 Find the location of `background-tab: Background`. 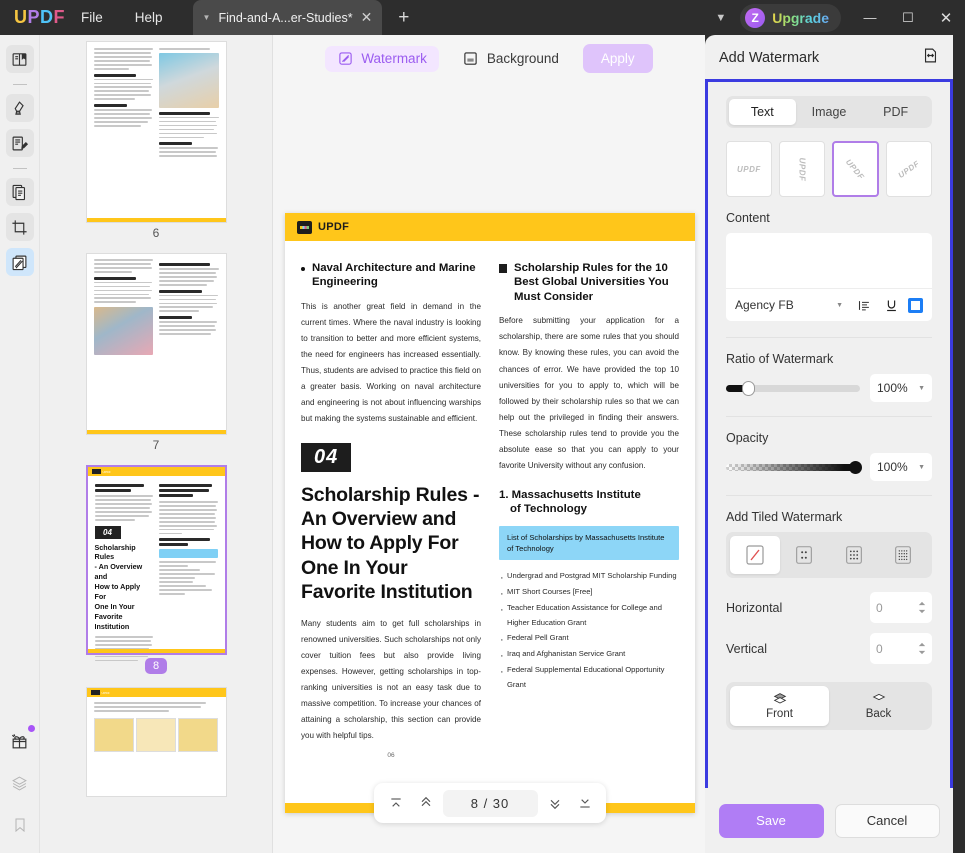

background-tab: Background is located at coordinates (511, 59).